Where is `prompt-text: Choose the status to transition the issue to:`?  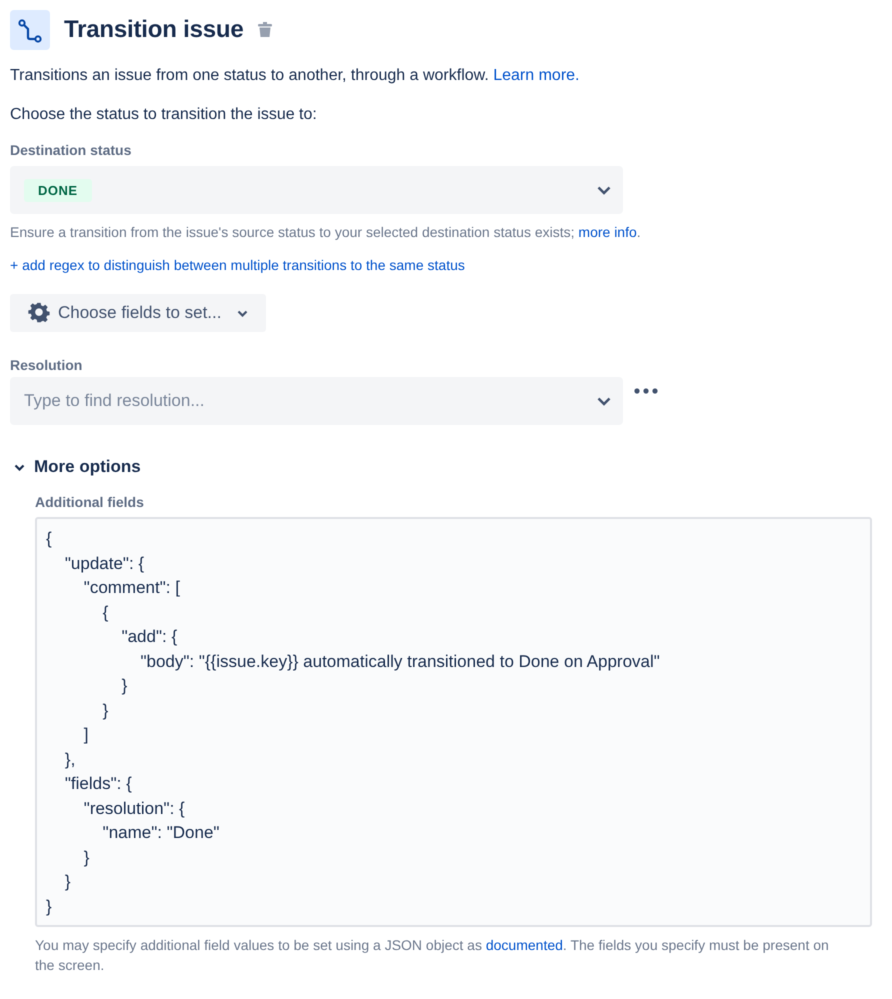
prompt-text: Choose the status to transition the issue to: is located at coordinates (164, 115).